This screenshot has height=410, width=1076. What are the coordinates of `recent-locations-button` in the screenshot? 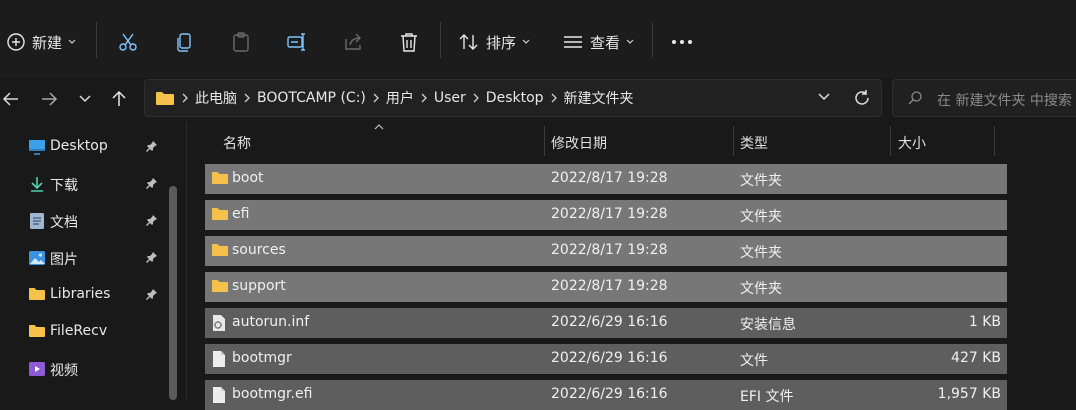 It's located at (85, 99).